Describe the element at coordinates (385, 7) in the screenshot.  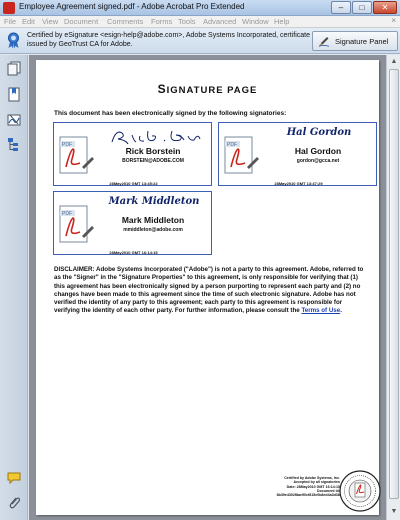
I see `close-button: ✕` at that location.